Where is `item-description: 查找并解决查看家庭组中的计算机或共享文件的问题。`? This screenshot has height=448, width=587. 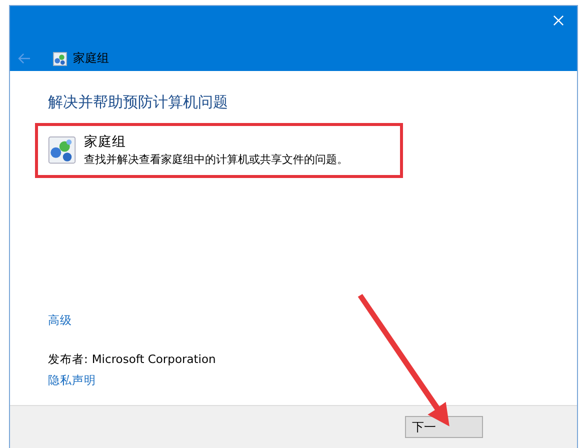 item-description: 查找并解决查看家庭组中的计算机或共享文件的问题。 is located at coordinates (216, 159).